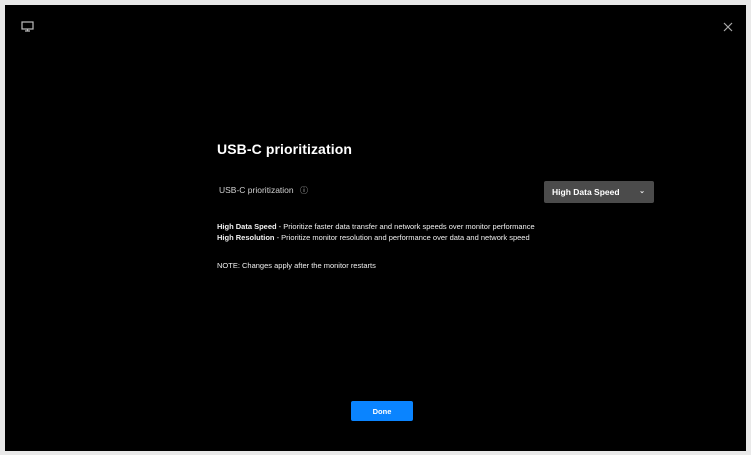 This screenshot has height=455, width=751. Describe the element at coordinates (256, 190) in the screenshot. I see `setting-label-text: USB-C prioritization` at that location.